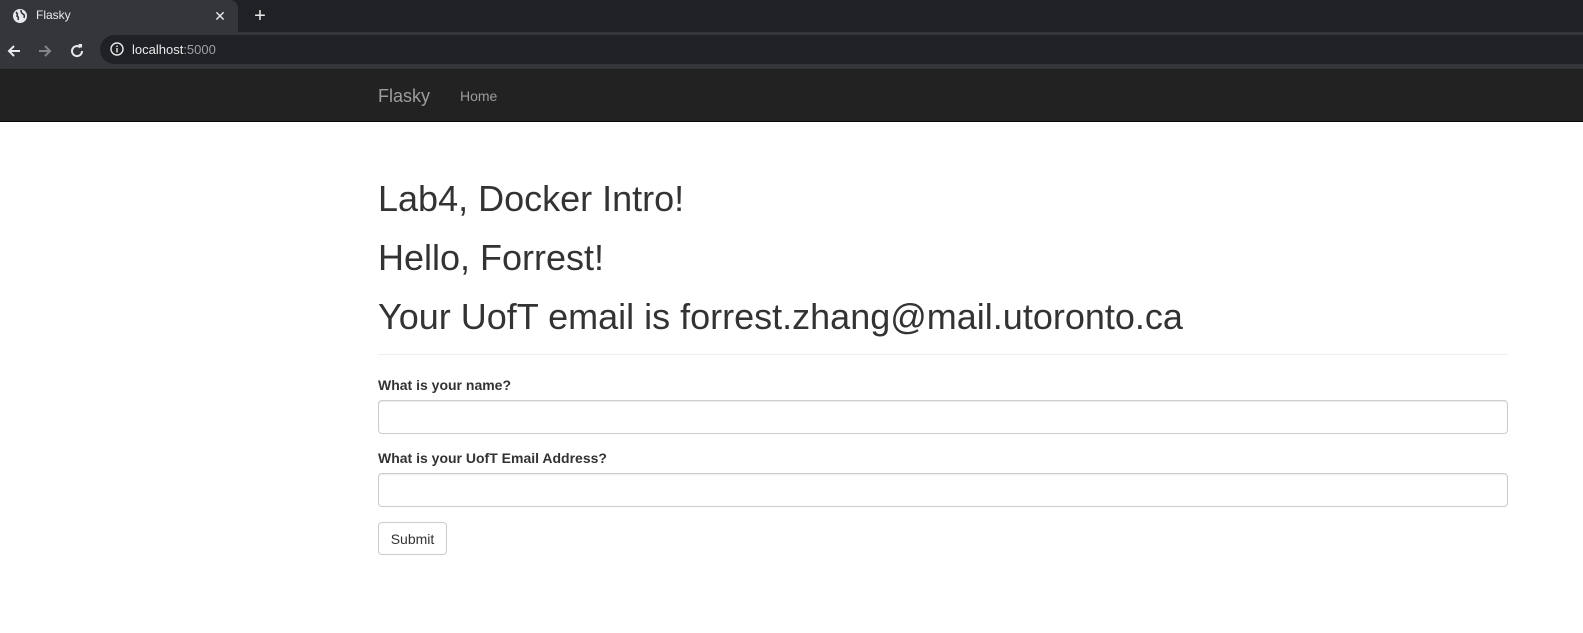 The height and width of the screenshot is (633, 1583). I want to click on globe-icon, so click(20, 16).